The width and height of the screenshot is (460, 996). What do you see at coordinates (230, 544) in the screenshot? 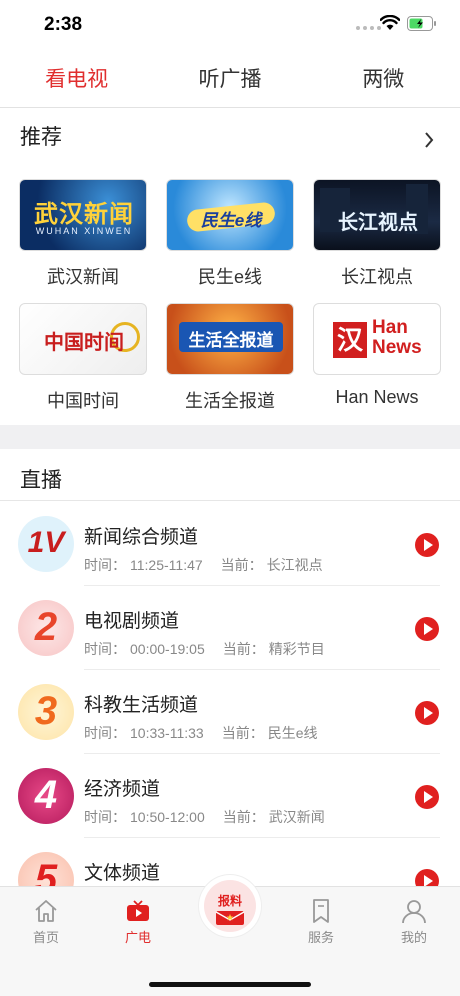
I see `live-channel-row: 1V 新闻综合频道 时间： 11:25-11:47 当前： 长江视点` at bounding box center [230, 544].